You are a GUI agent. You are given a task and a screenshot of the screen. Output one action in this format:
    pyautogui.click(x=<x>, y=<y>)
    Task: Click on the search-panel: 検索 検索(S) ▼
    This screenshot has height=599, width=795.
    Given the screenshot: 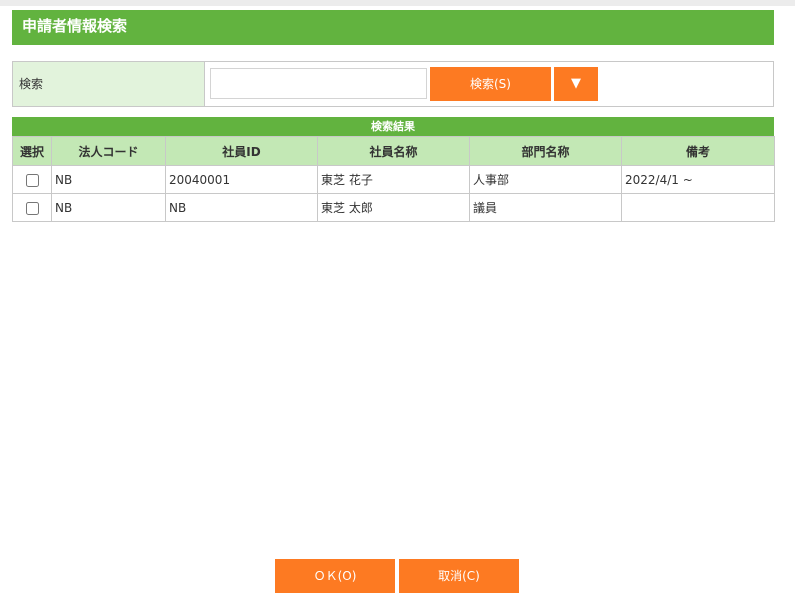 What is the action you would take?
    pyautogui.click(x=393, y=84)
    